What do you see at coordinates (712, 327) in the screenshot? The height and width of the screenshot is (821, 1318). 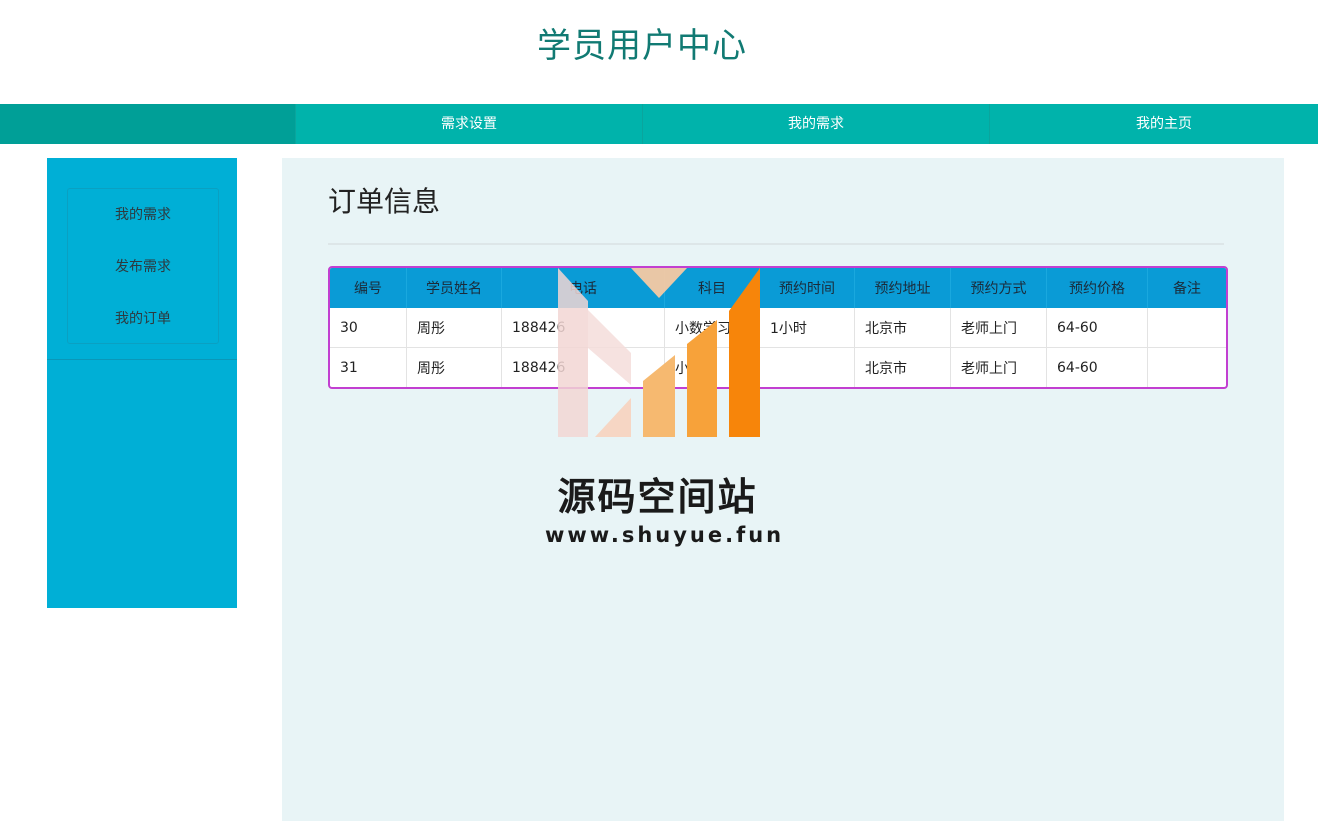 I see `table-cell: 小数学习` at bounding box center [712, 327].